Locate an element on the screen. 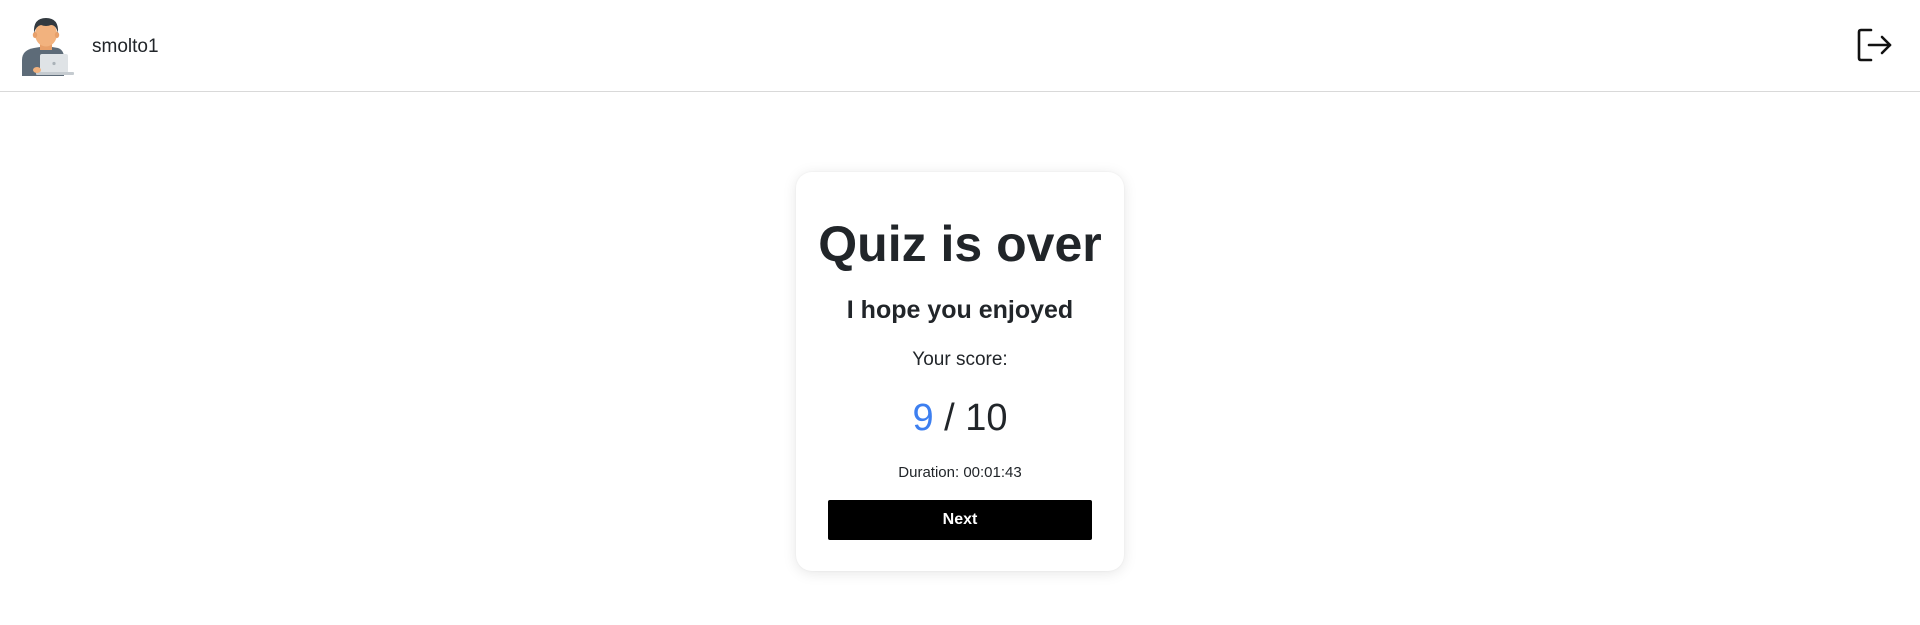 The width and height of the screenshot is (1920, 625). top-bar: smolto1 is located at coordinates (960, 46).